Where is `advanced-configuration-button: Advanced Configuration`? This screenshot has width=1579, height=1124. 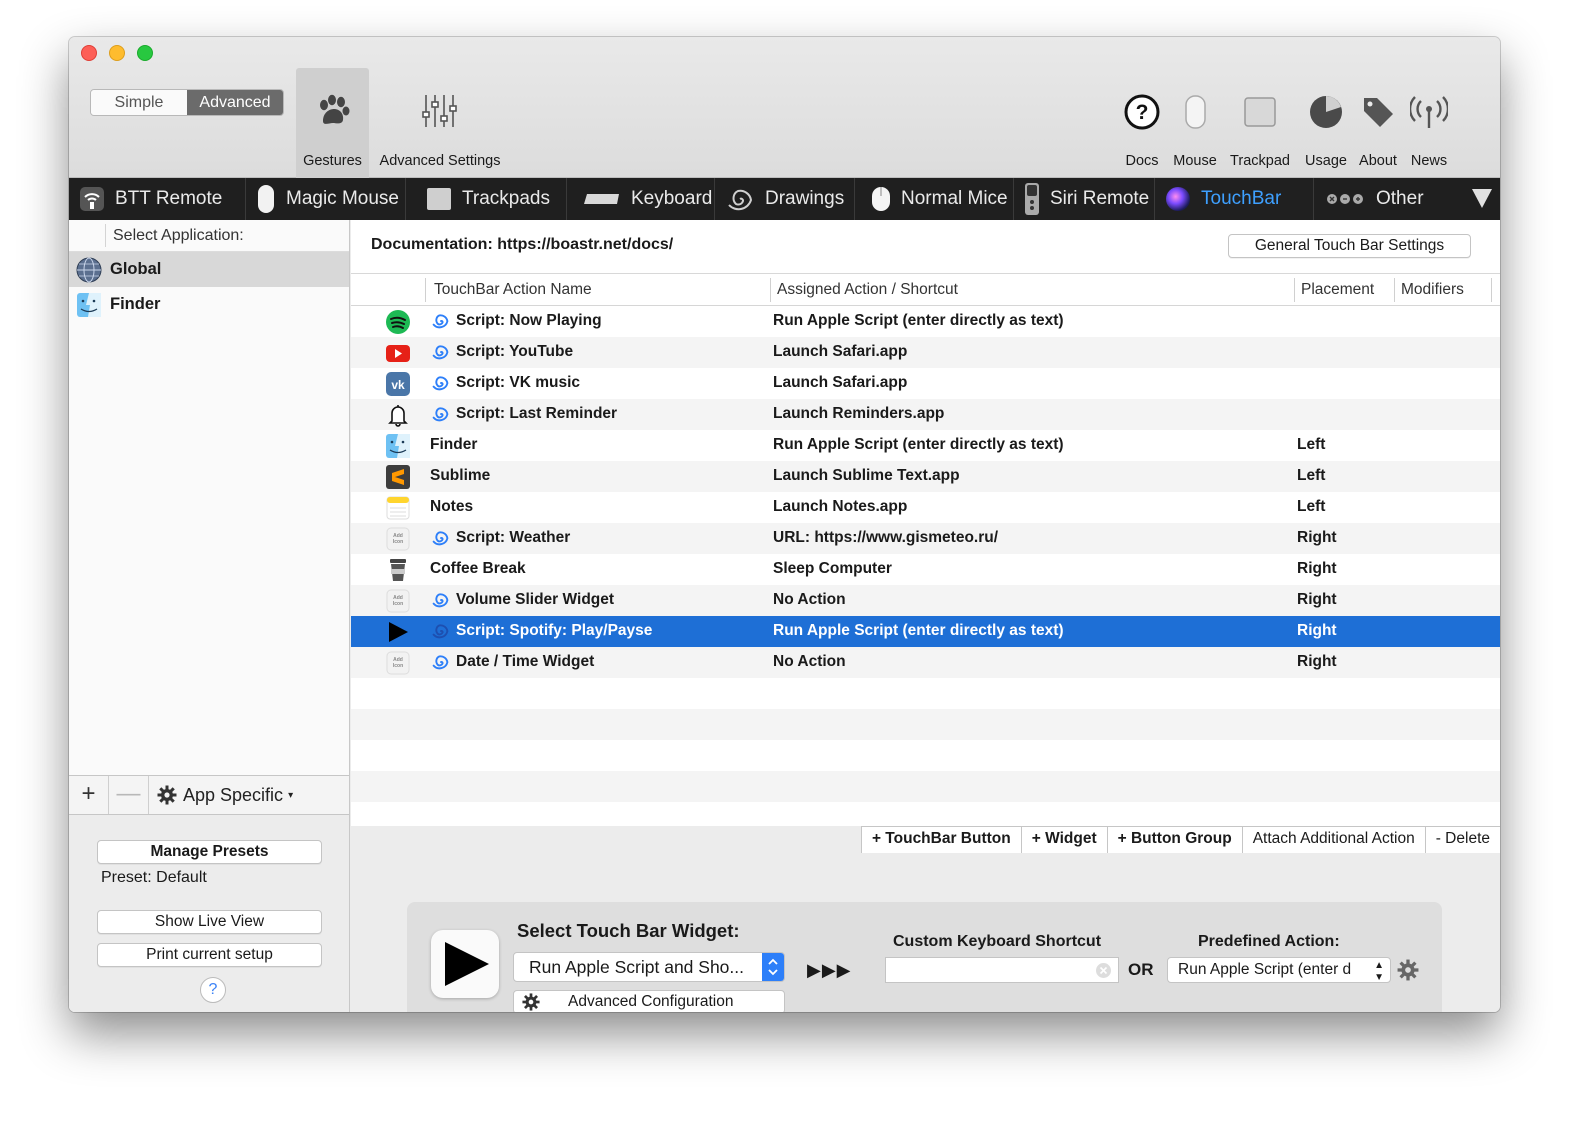 advanced-configuration-button: Advanced Configuration is located at coordinates (649, 1001).